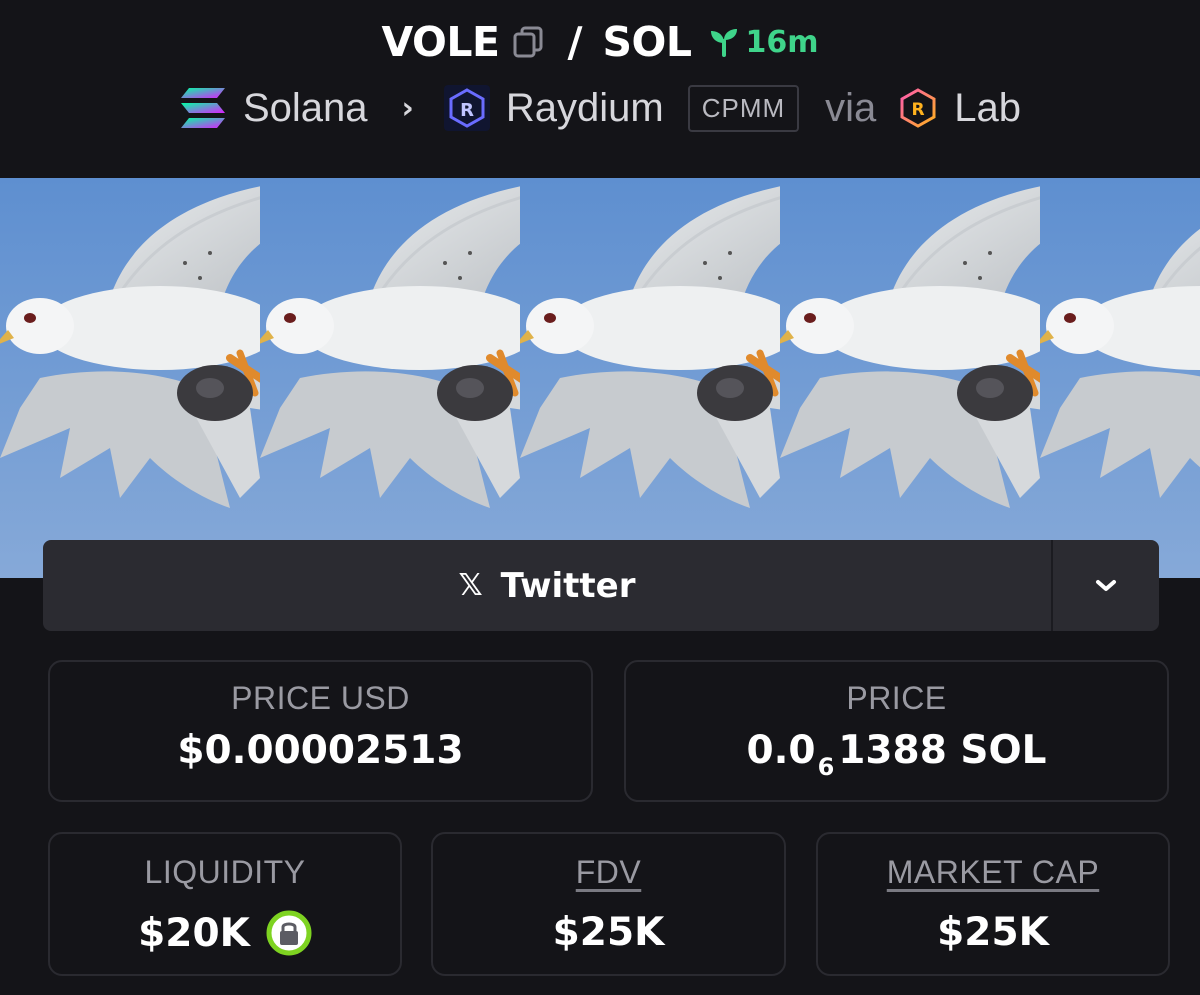 This screenshot has width=1200, height=995. I want to click on pair-age-text: 16m, so click(782, 42).